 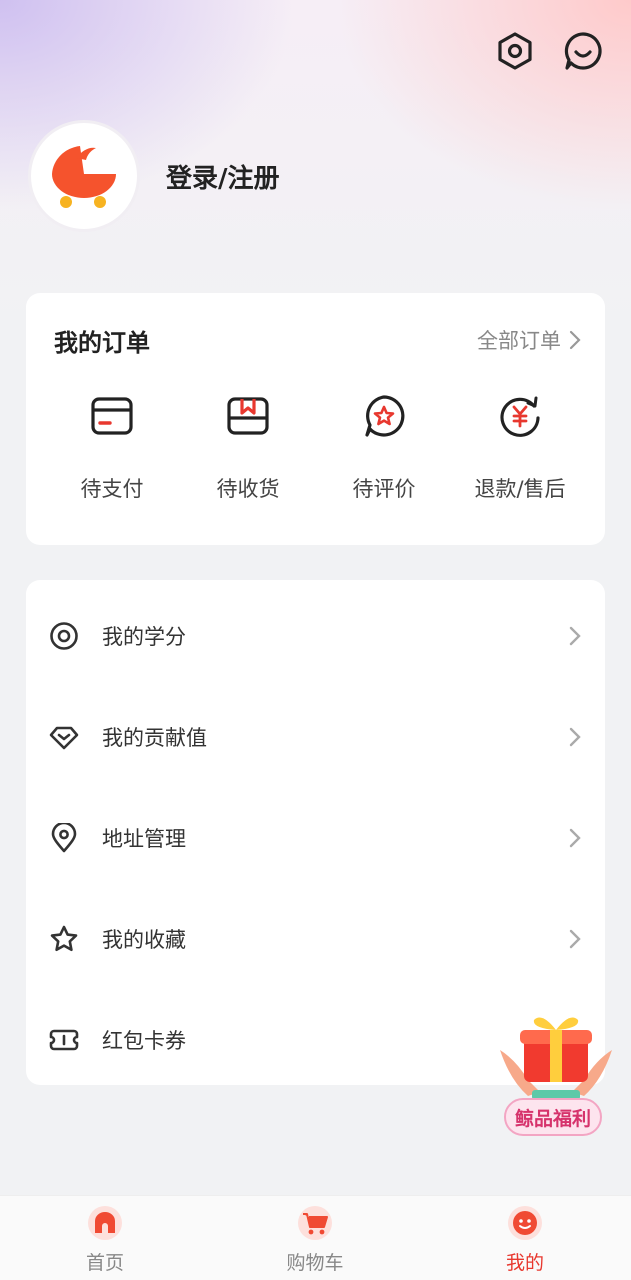 What do you see at coordinates (144, 1040) in the screenshot?
I see `menu-item-label: 红包卡券` at bounding box center [144, 1040].